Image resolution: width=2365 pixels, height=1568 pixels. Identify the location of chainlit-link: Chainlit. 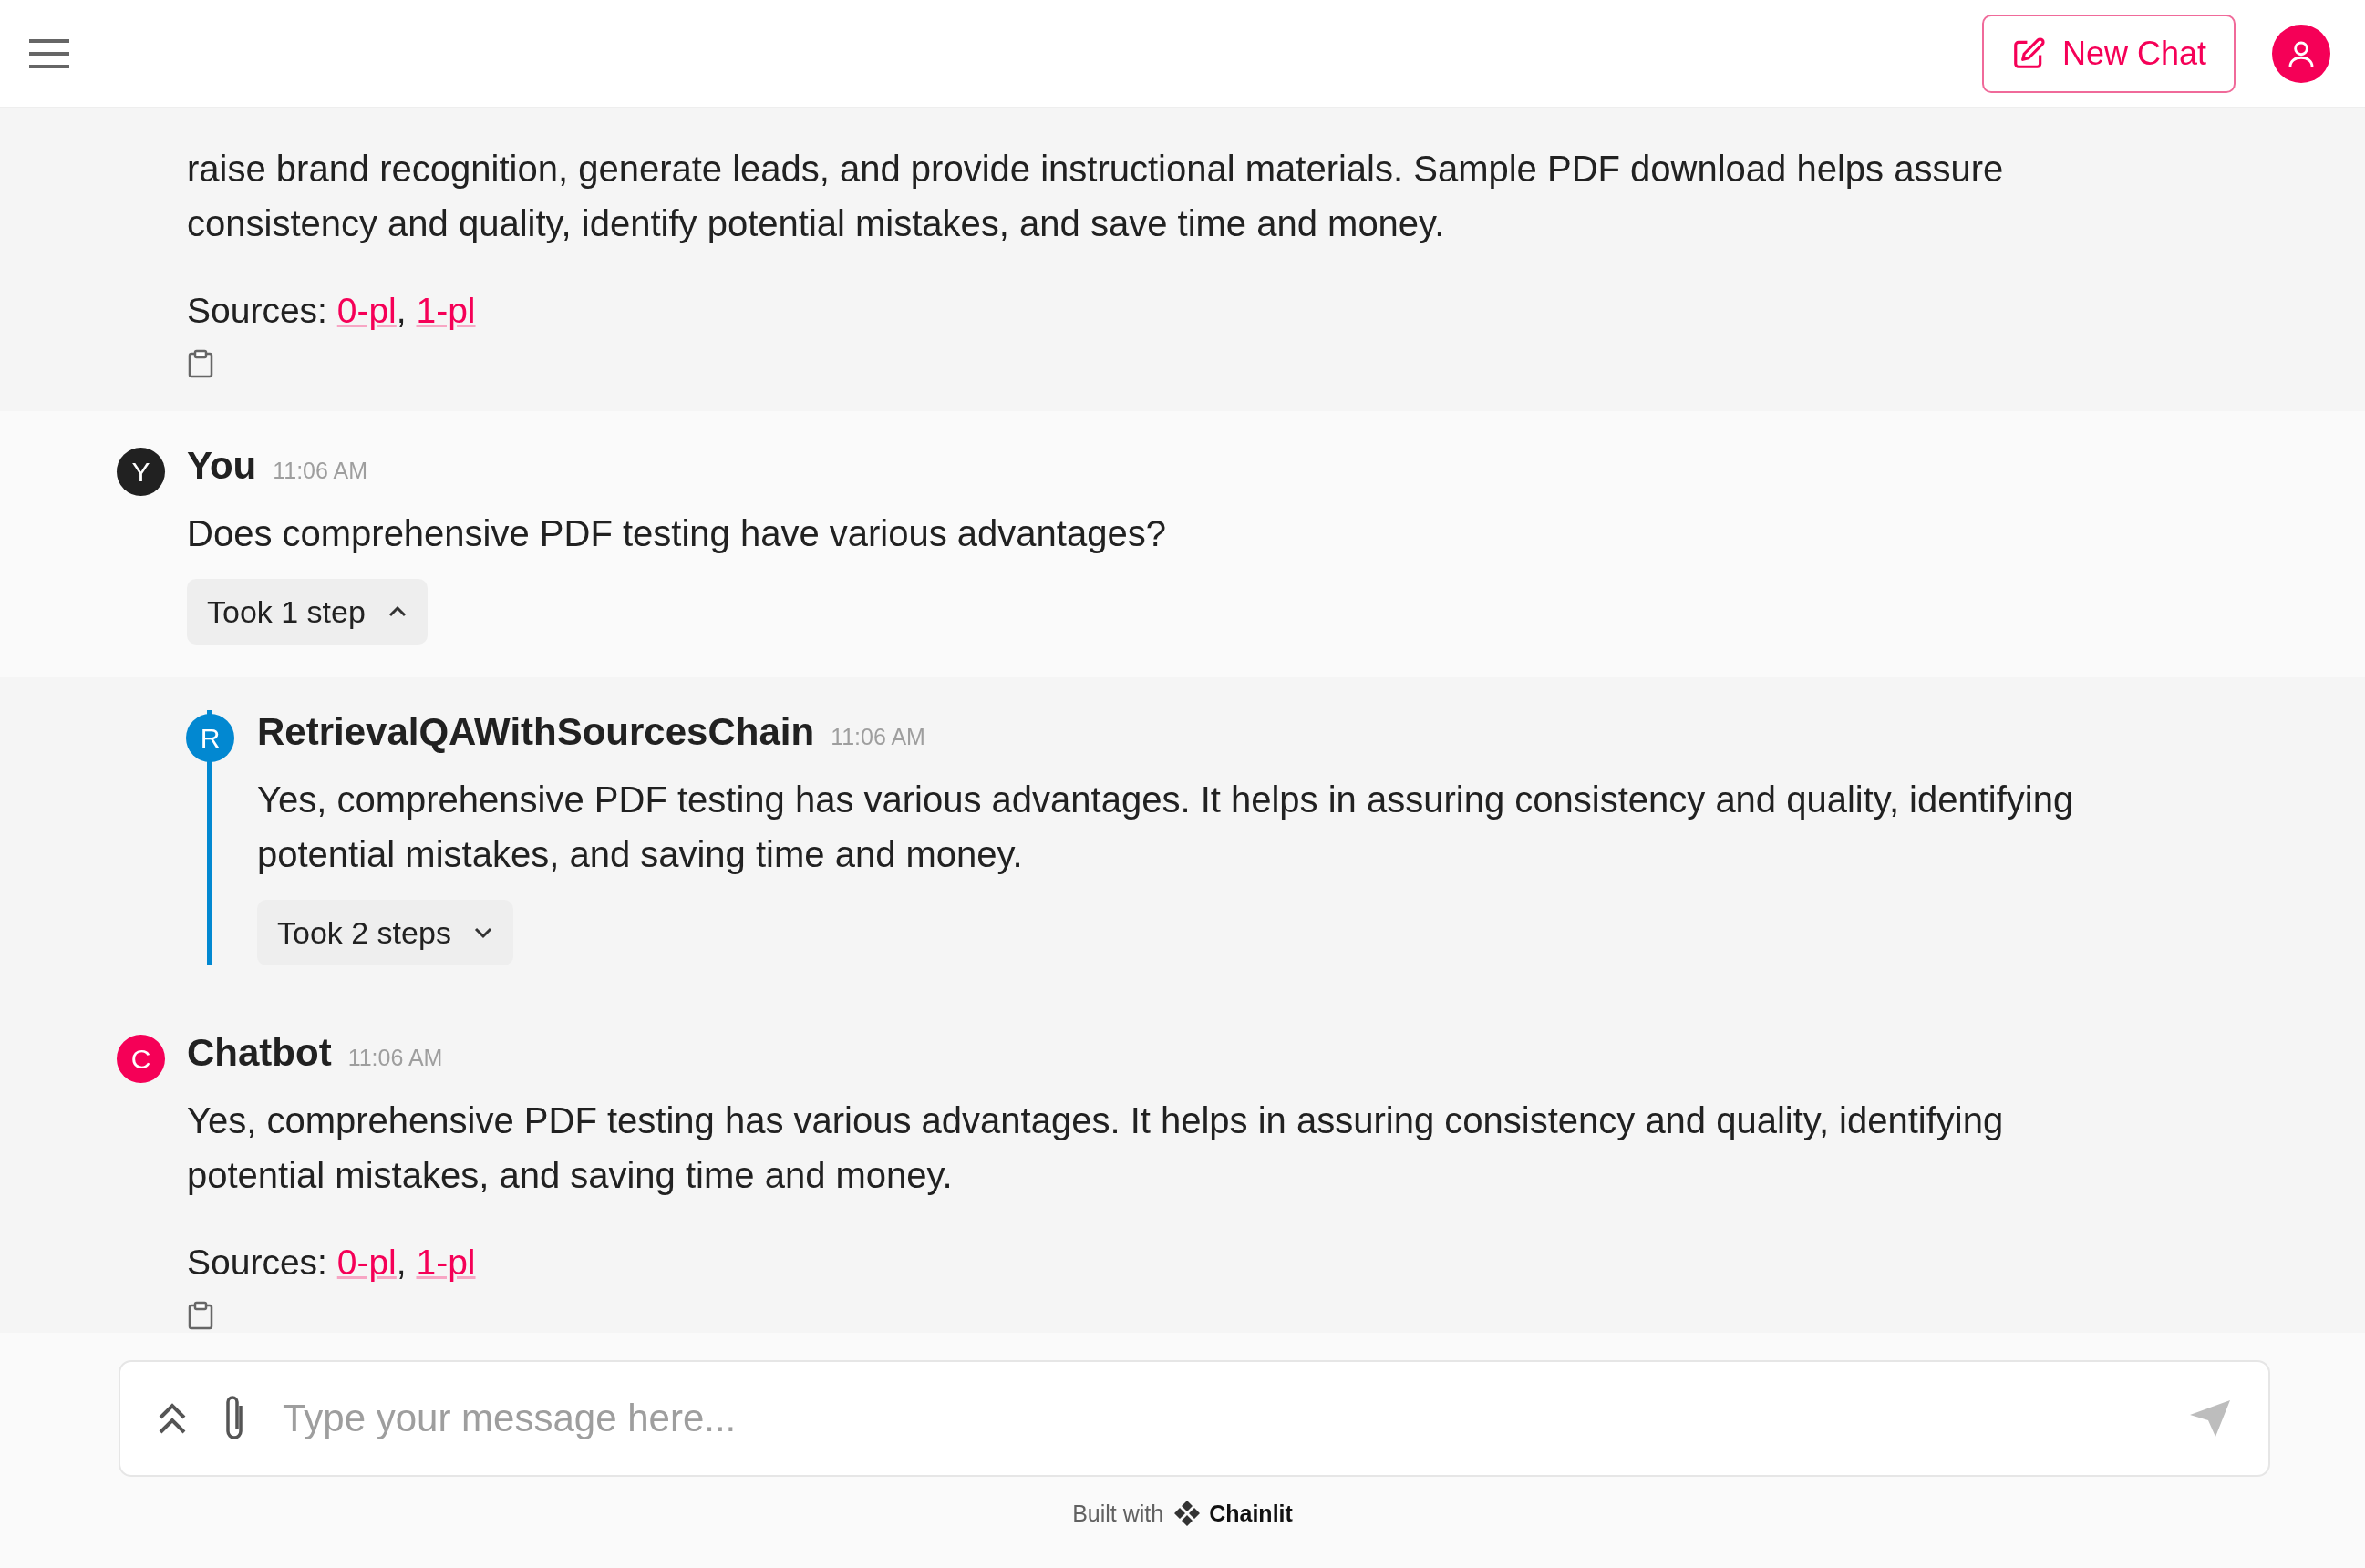
(1232, 1513).